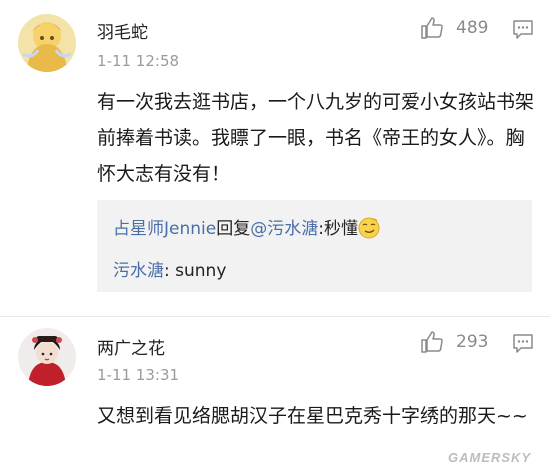  What do you see at coordinates (138, 271) in the screenshot?
I see `reply-username: 污水溏` at bounding box center [138, 271].